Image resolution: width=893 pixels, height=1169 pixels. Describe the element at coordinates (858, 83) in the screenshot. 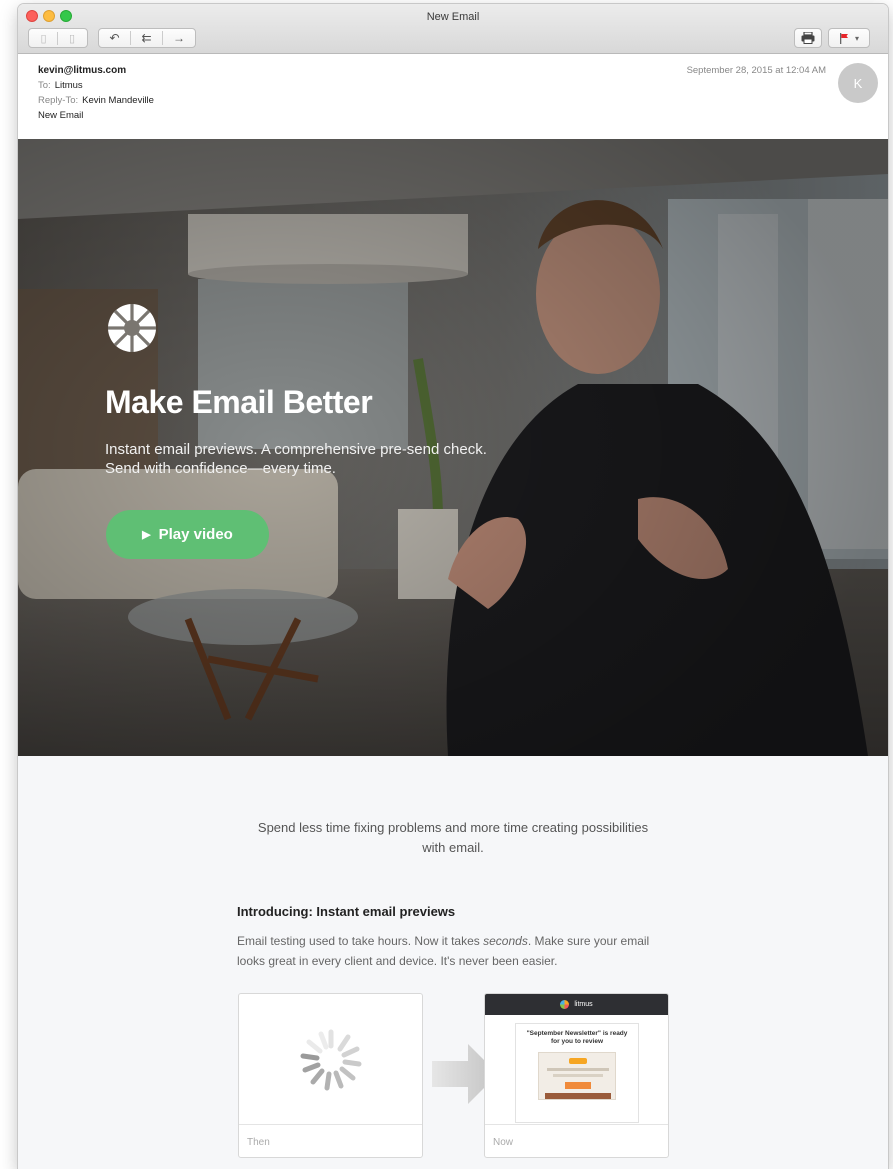

I see `avatar: K` at that location.